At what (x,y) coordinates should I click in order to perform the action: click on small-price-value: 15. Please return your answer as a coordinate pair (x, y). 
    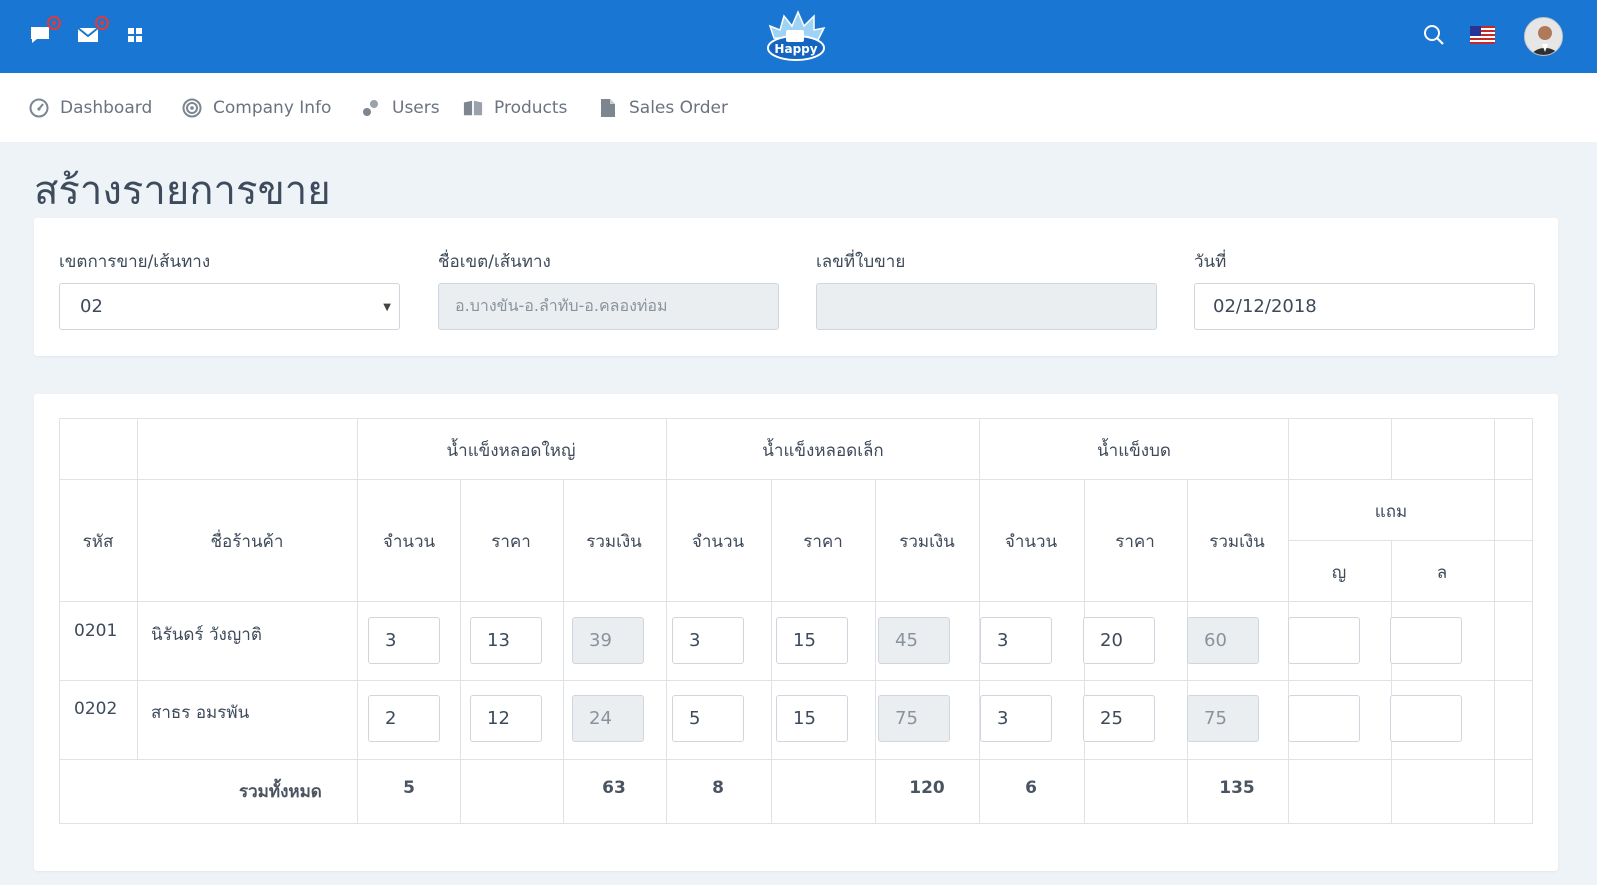
    Looking at the image, I should click on (804, 640).